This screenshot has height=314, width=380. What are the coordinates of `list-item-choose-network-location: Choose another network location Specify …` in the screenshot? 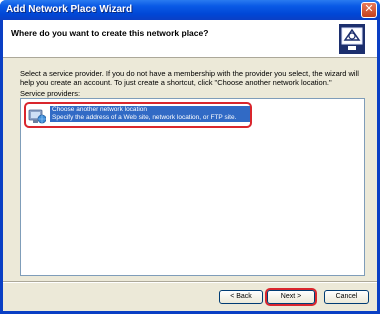 It's located at (138, 115).